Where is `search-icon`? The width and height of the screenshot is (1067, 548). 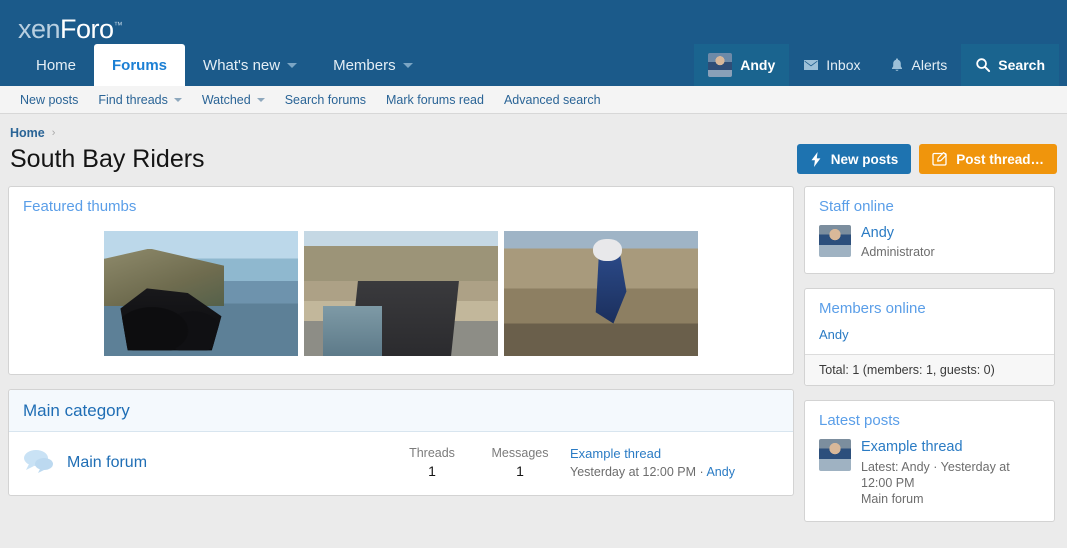
search-icon is located at coordinates (983, 65).